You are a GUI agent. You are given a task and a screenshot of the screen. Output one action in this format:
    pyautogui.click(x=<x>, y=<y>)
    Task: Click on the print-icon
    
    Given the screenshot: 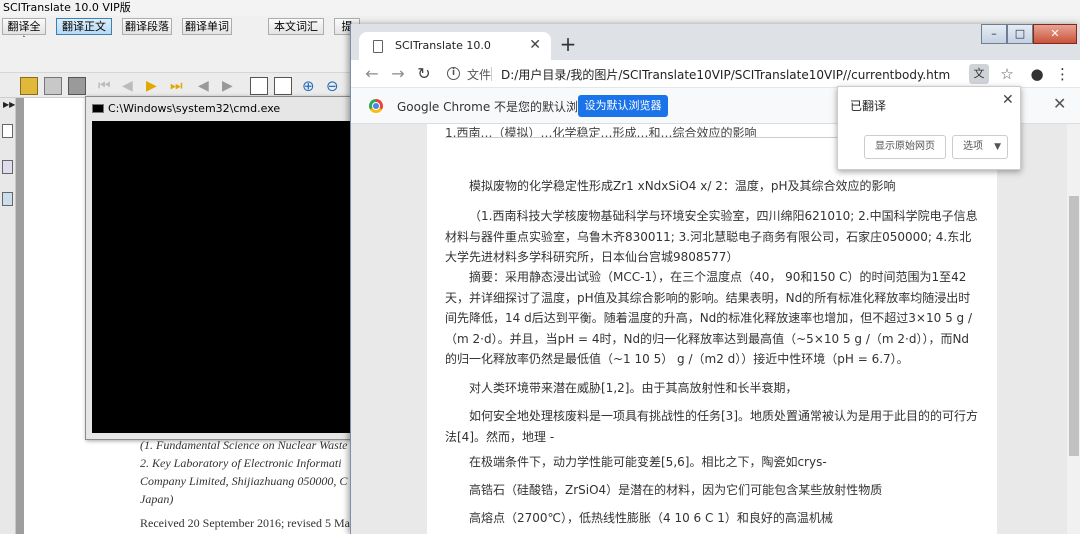 What is the action you would take?
    pyautogui.click(x=77, y=86)
    